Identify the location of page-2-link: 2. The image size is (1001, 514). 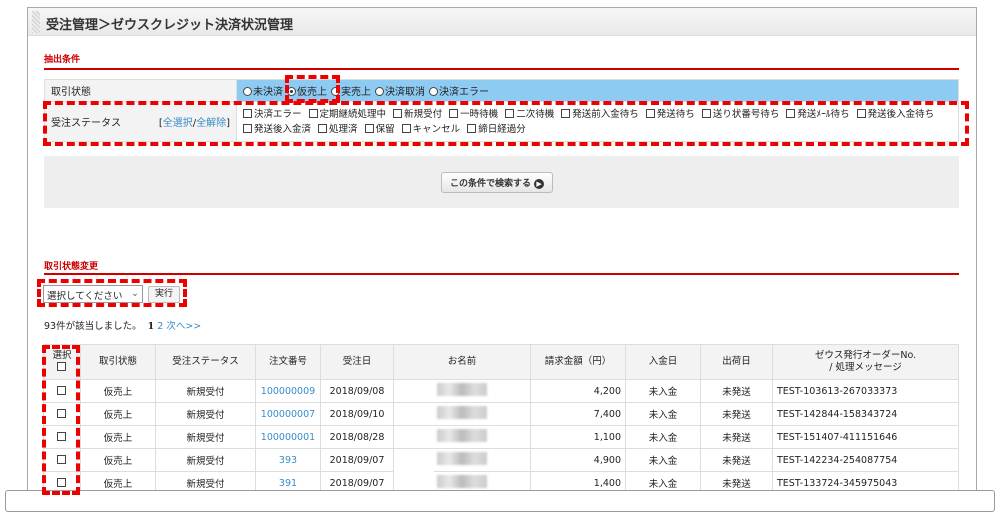
(160, 326).